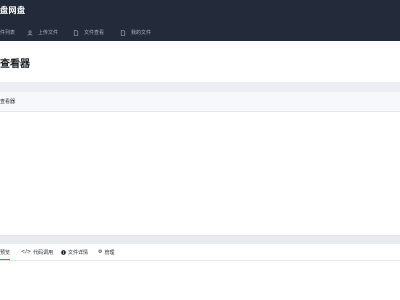  I want to click on nav-item-label: 上传文件, so click(48, 33).